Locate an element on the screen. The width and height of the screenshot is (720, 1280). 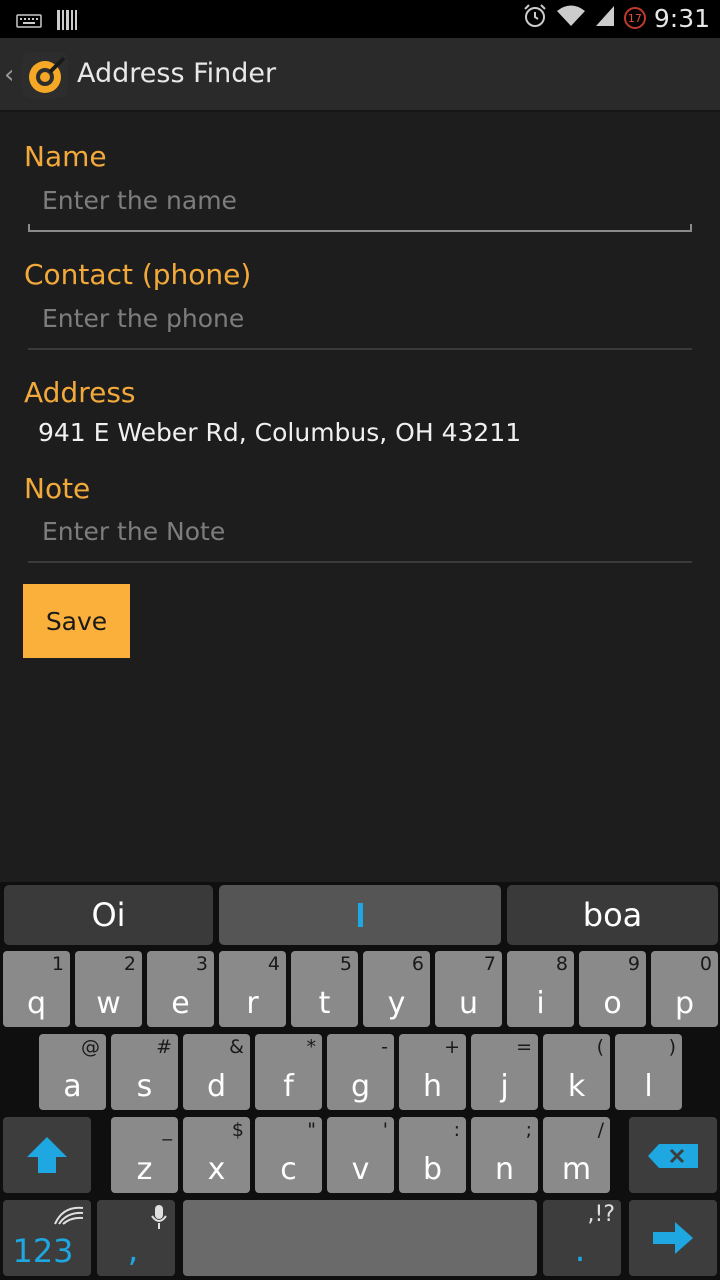
phone-field: Enter the phone is located at coordinates (360, 325).